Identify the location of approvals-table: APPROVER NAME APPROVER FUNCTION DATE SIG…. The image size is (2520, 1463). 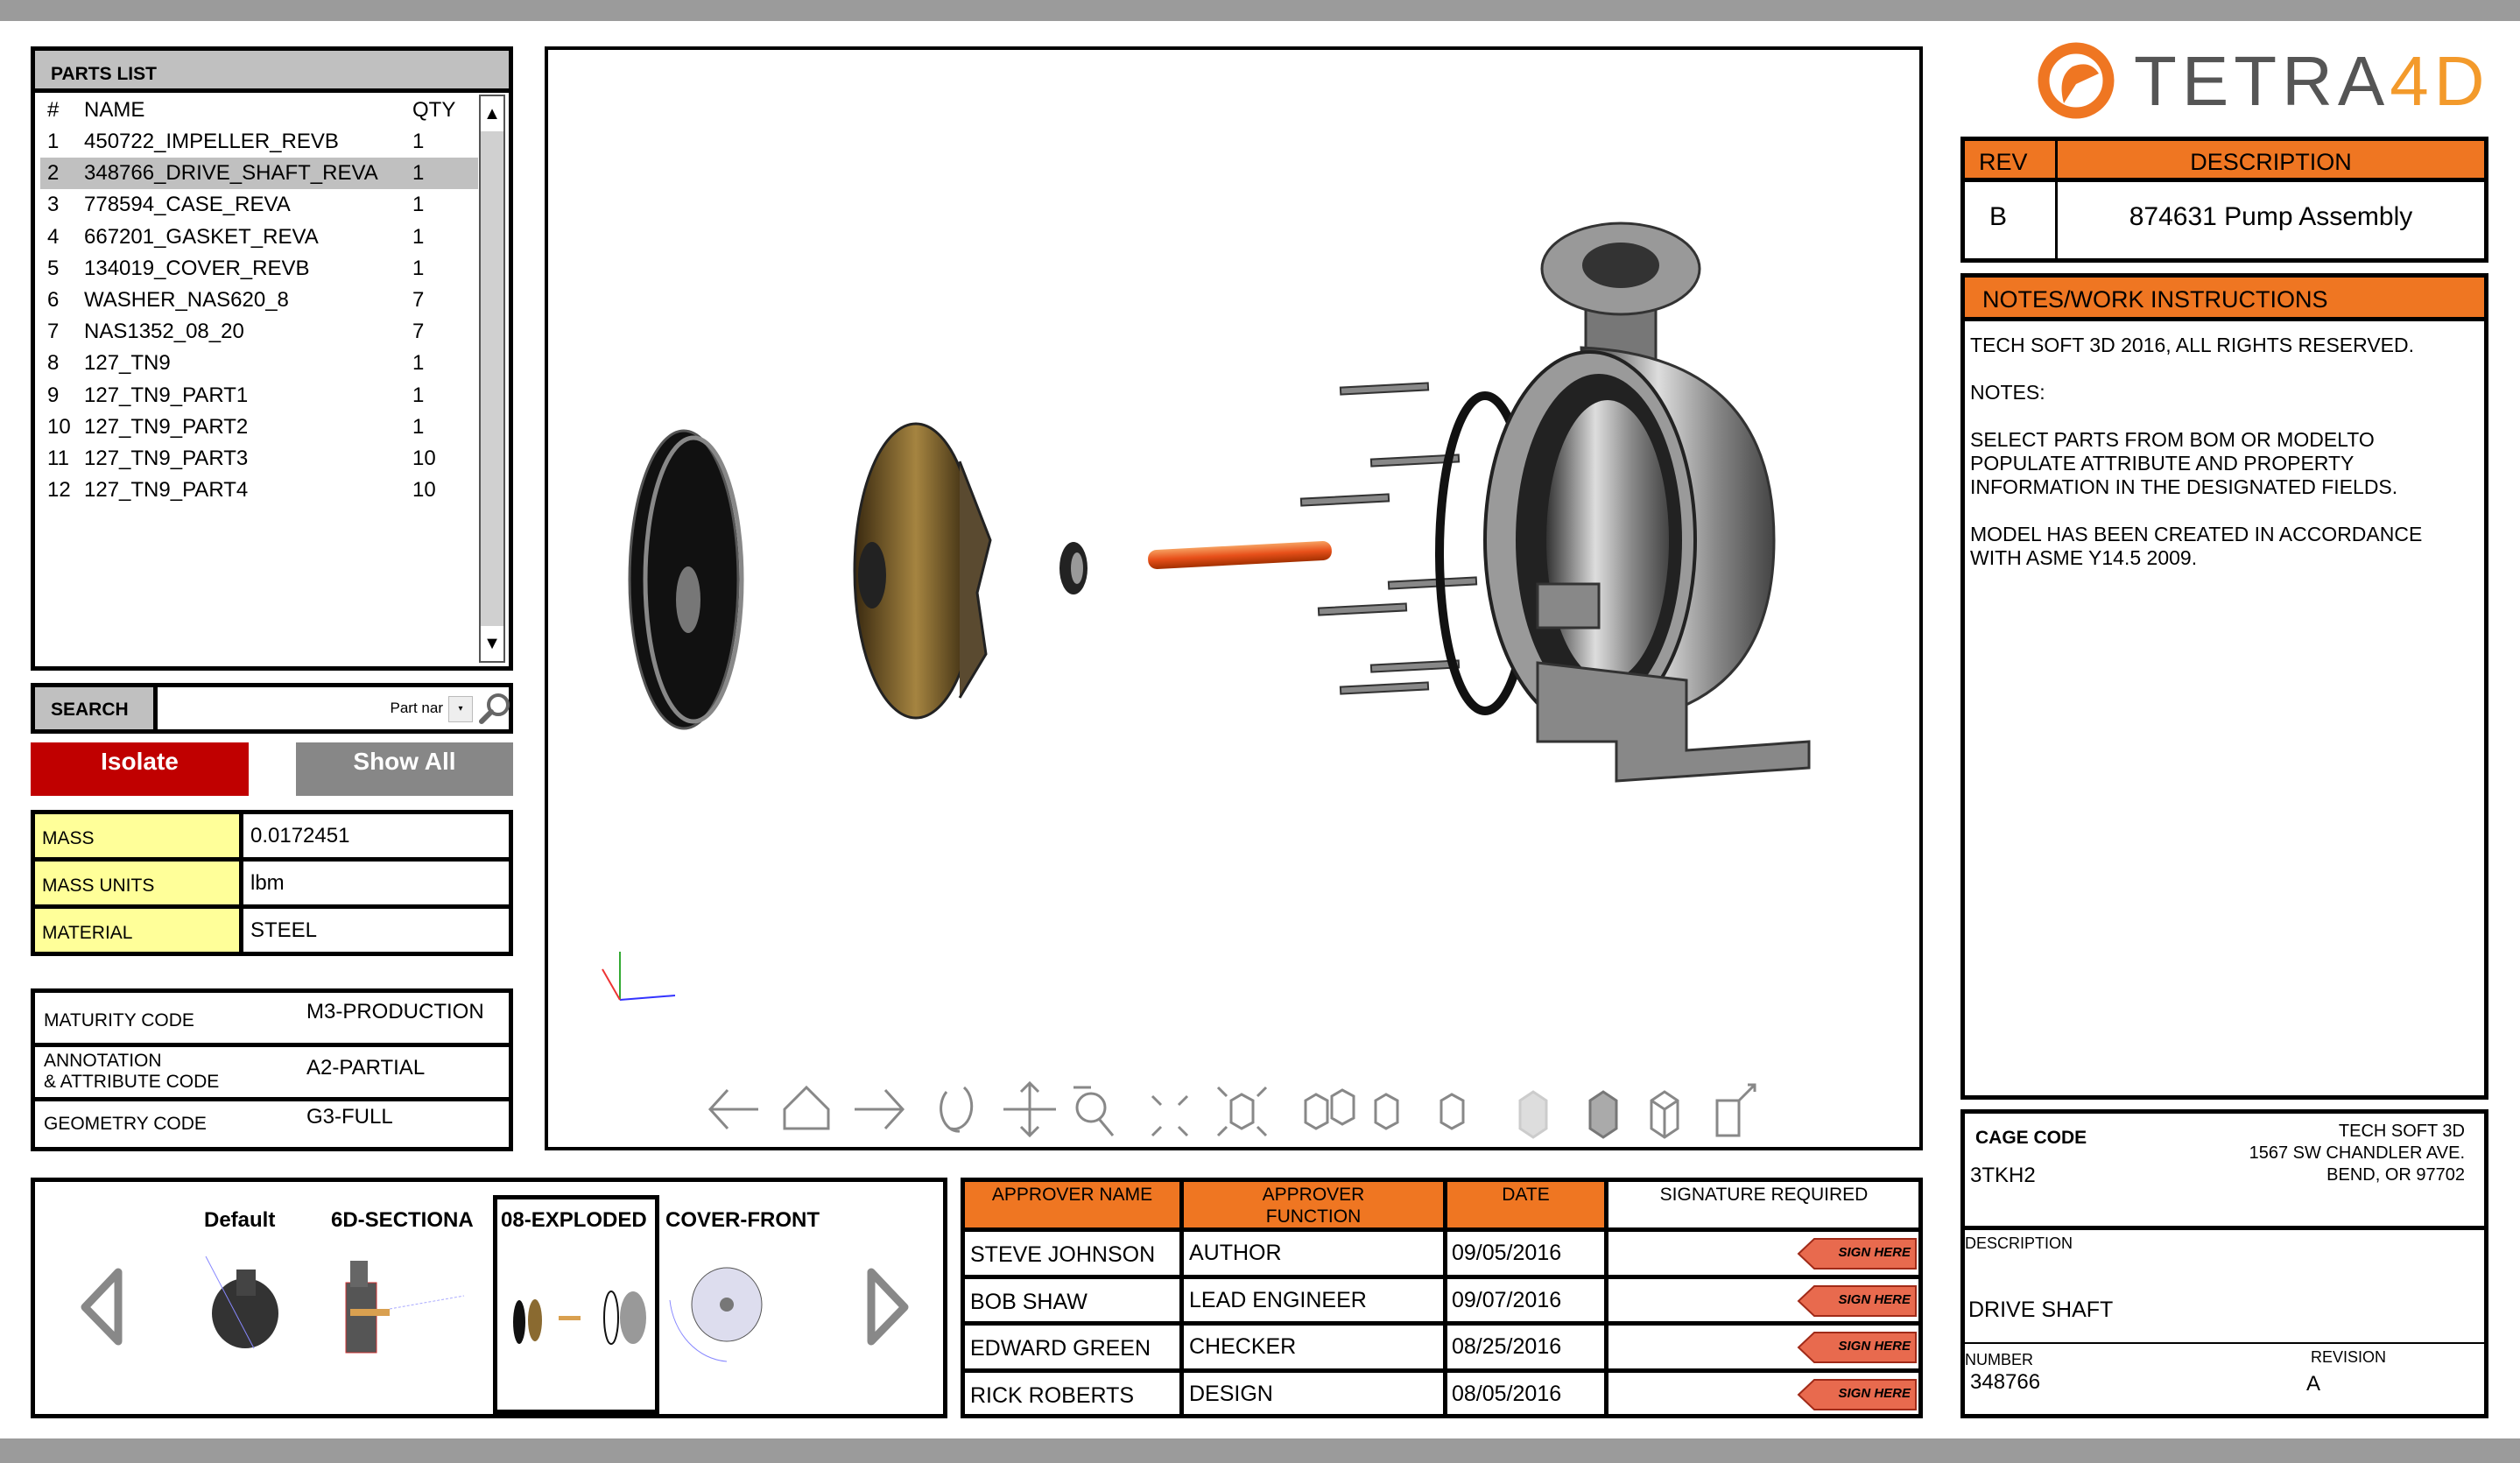
(1442, 1298).